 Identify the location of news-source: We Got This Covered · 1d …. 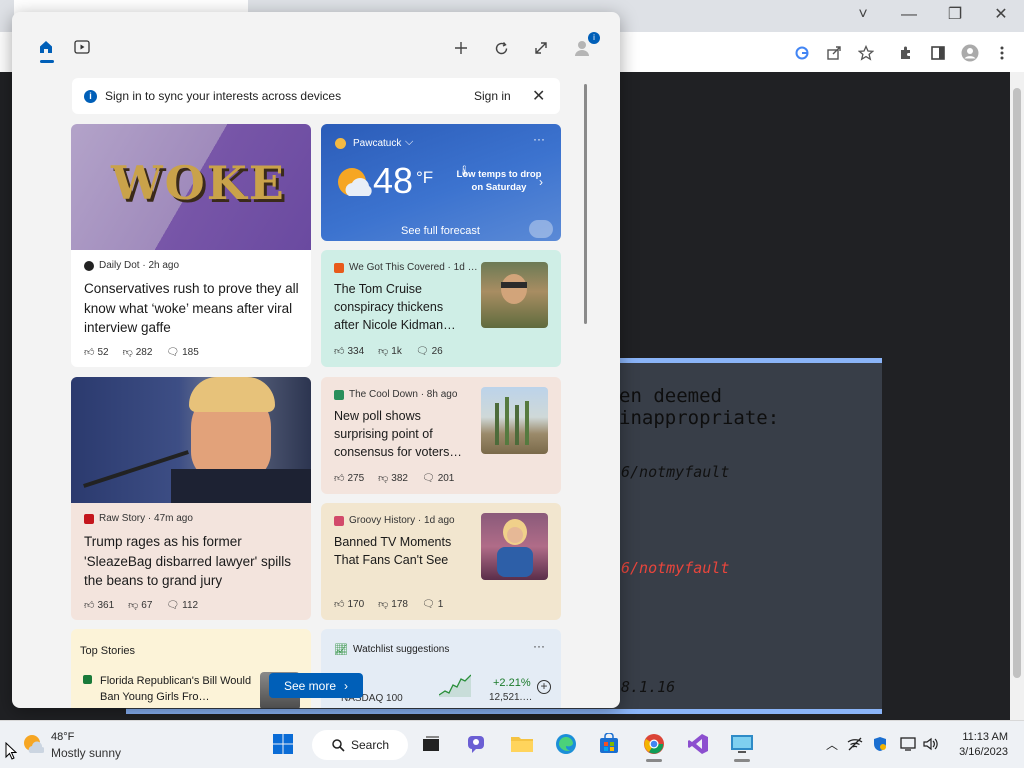
(406, 267).